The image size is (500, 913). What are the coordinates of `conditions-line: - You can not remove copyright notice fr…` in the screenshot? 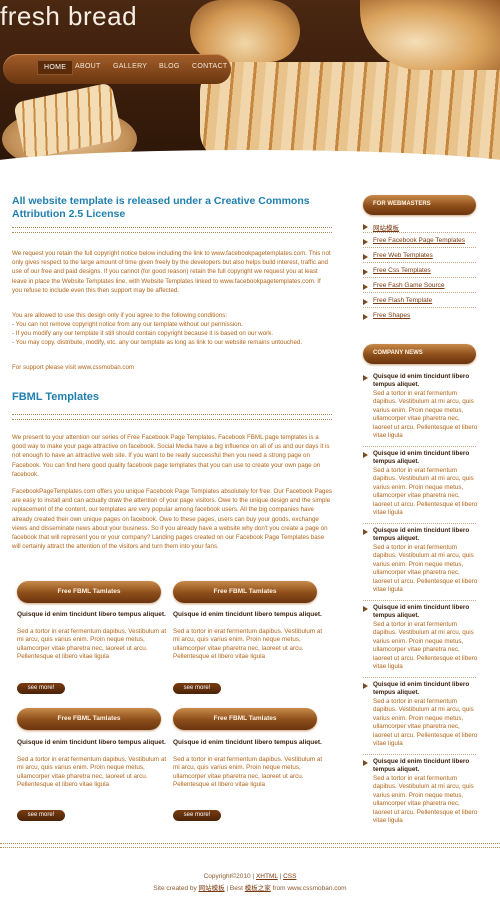 It's located at (127, 324).